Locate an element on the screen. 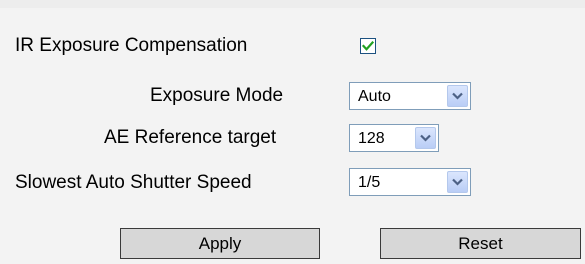 The width and height of the screenshot is (585, 264). exposure-mode-select: Auto is located at coordinates (410, 96).